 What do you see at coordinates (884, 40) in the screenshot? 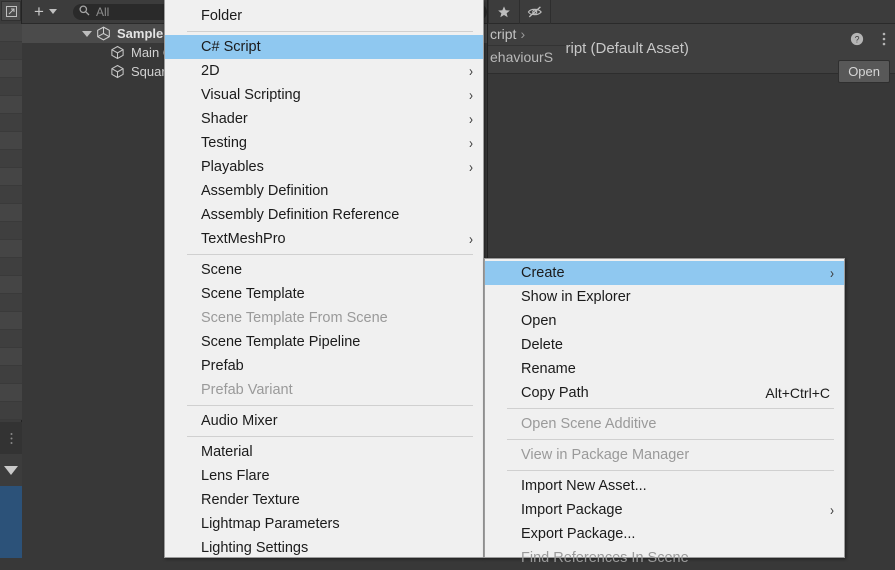
I see `kebab-menu-icon` at bounding box center [884, 40].